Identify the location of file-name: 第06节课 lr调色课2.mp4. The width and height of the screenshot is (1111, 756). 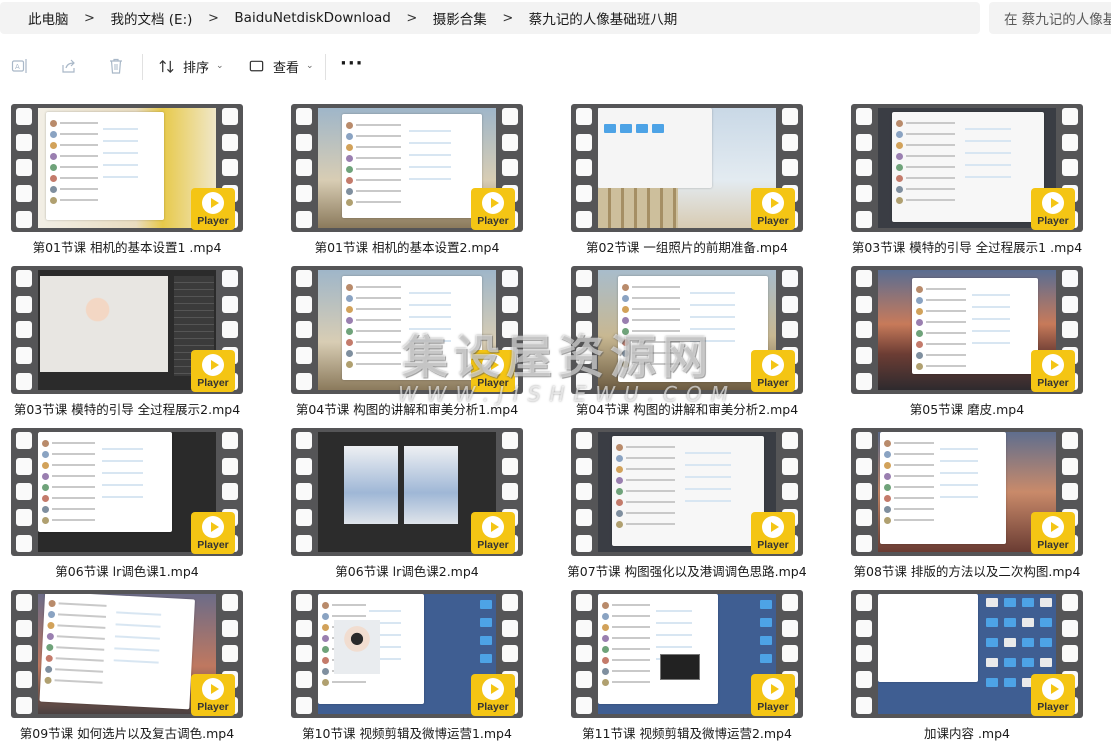
(407, 570).